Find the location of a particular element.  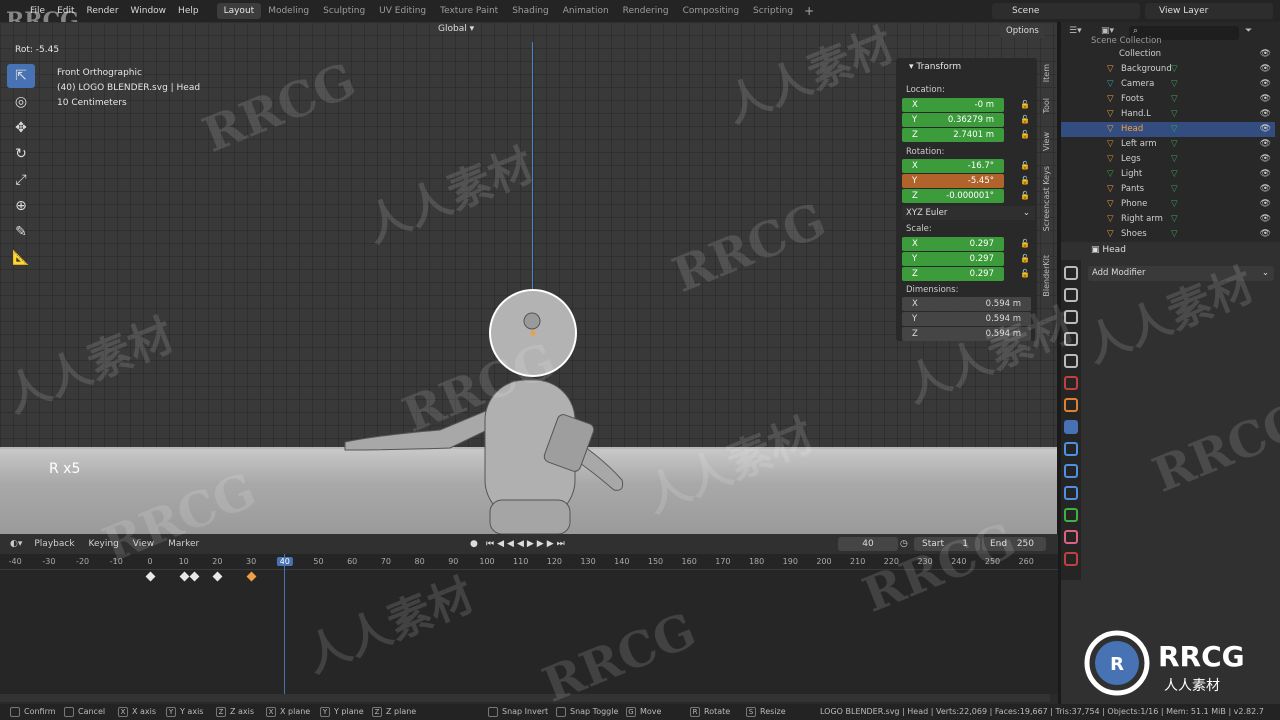

scale-tool-icon: ⤢ is located at coordinates (21, 180).